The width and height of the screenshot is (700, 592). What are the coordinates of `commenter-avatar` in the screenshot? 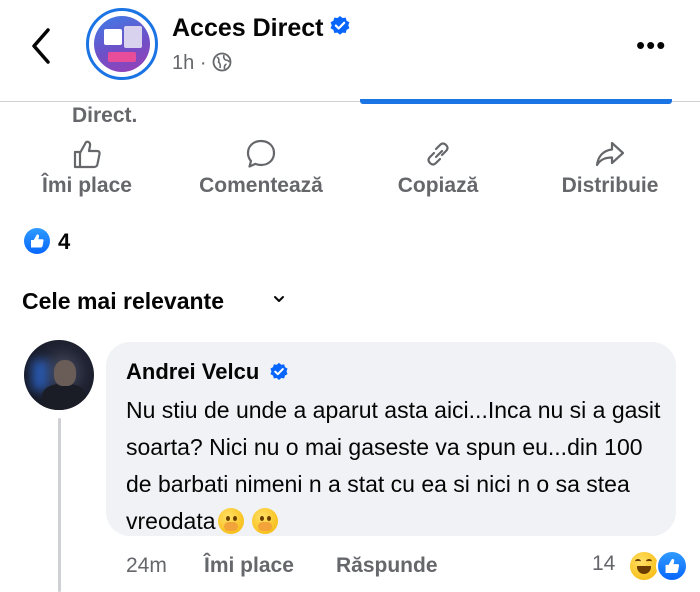 It's located at (59, 375).